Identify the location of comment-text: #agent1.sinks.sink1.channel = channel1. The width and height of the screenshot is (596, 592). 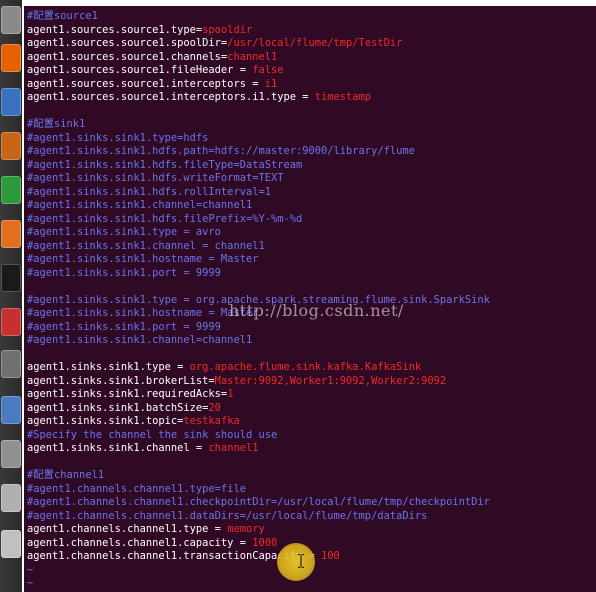
(146, 245).